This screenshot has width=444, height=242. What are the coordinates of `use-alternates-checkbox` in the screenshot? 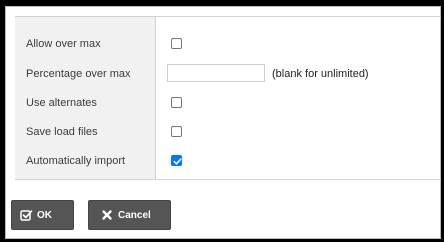 It's located at (176, 102).